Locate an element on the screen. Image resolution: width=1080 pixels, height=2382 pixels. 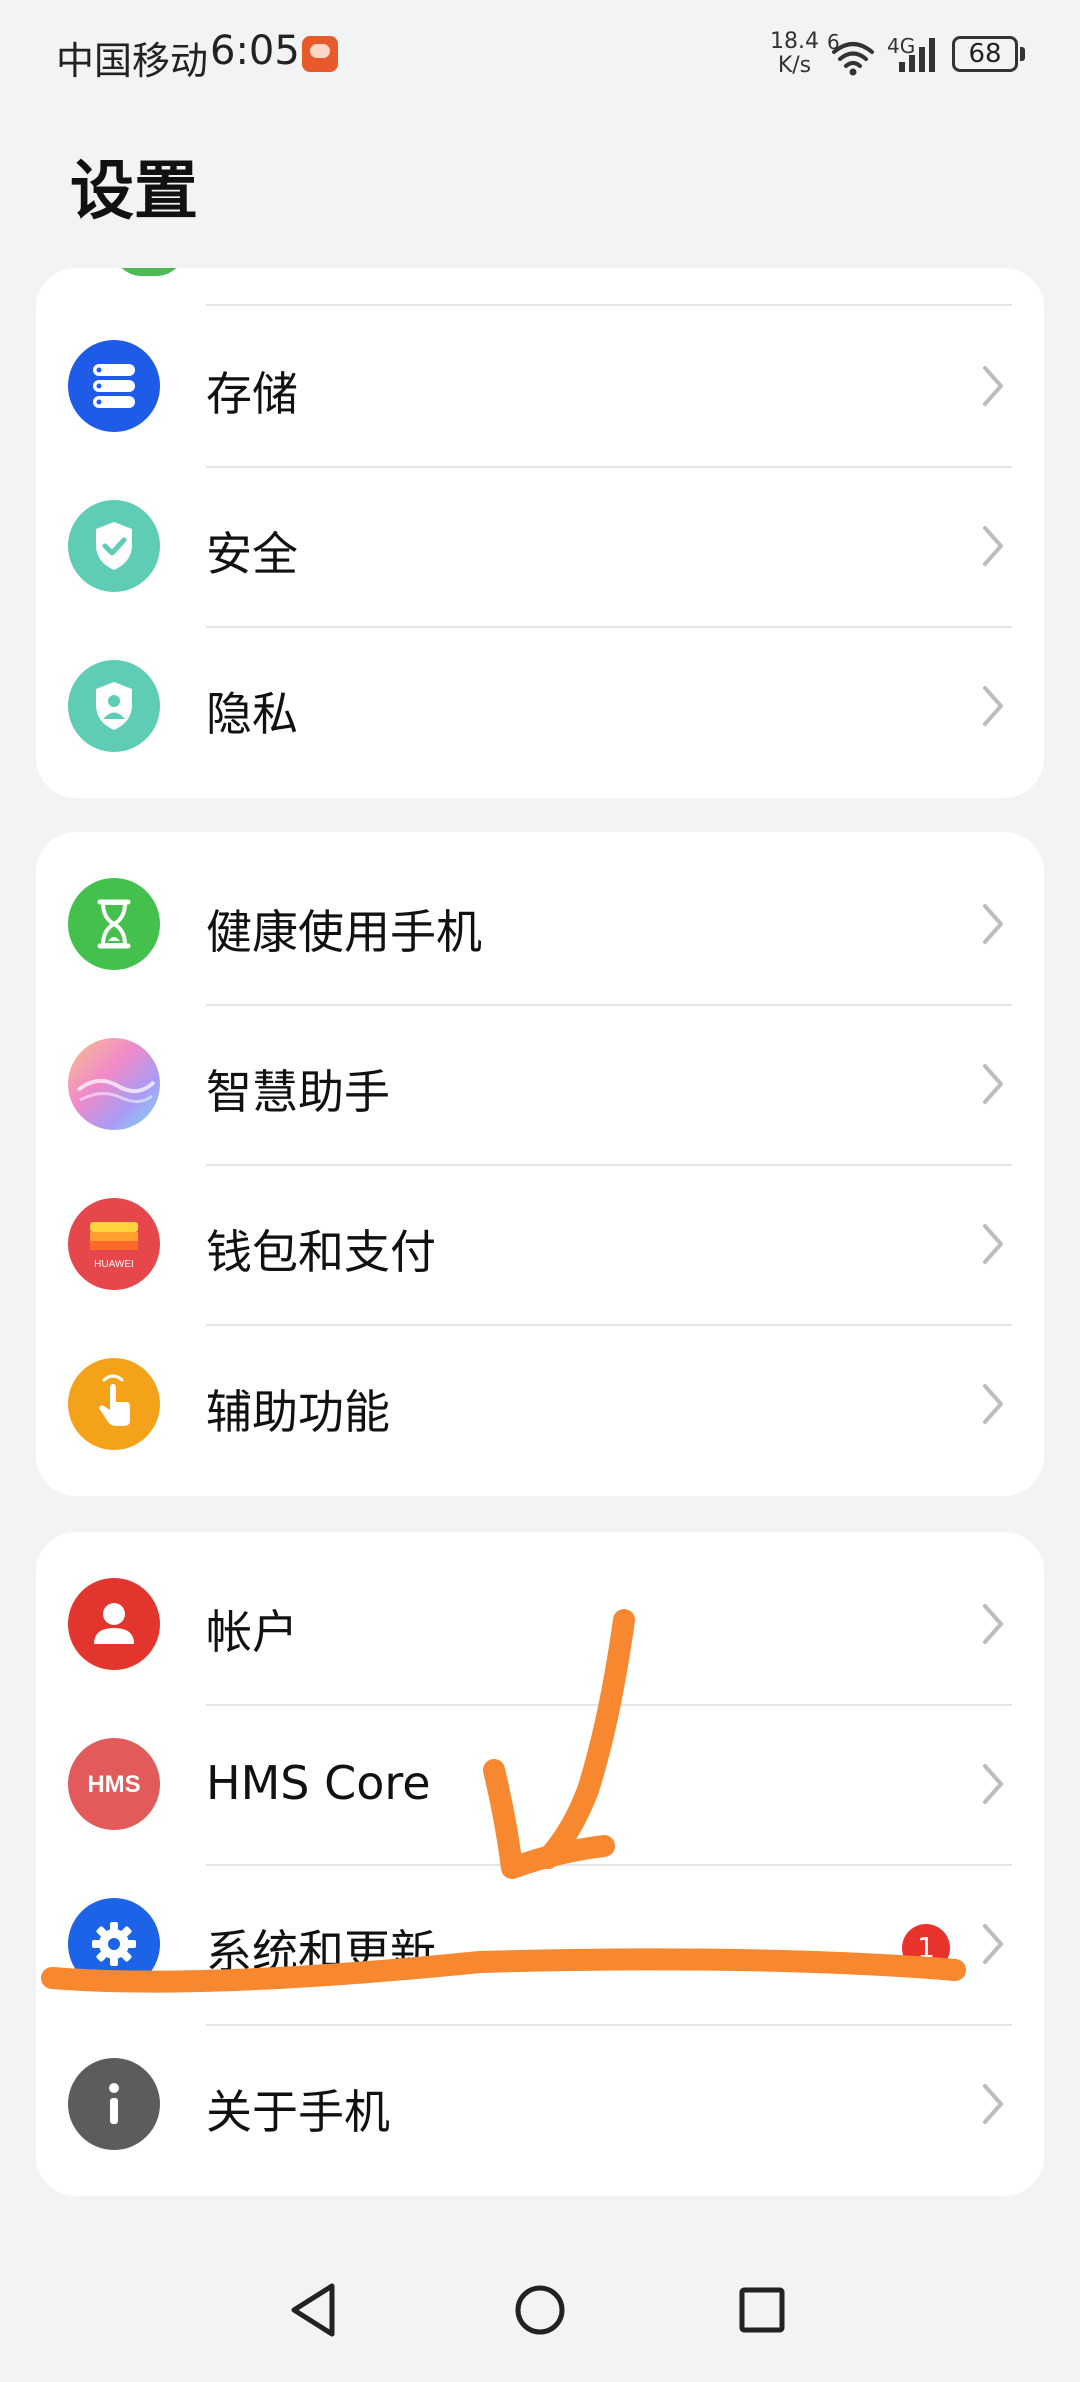
settings-item-label: 辅助功能 is located at coordinates (298, 1412).